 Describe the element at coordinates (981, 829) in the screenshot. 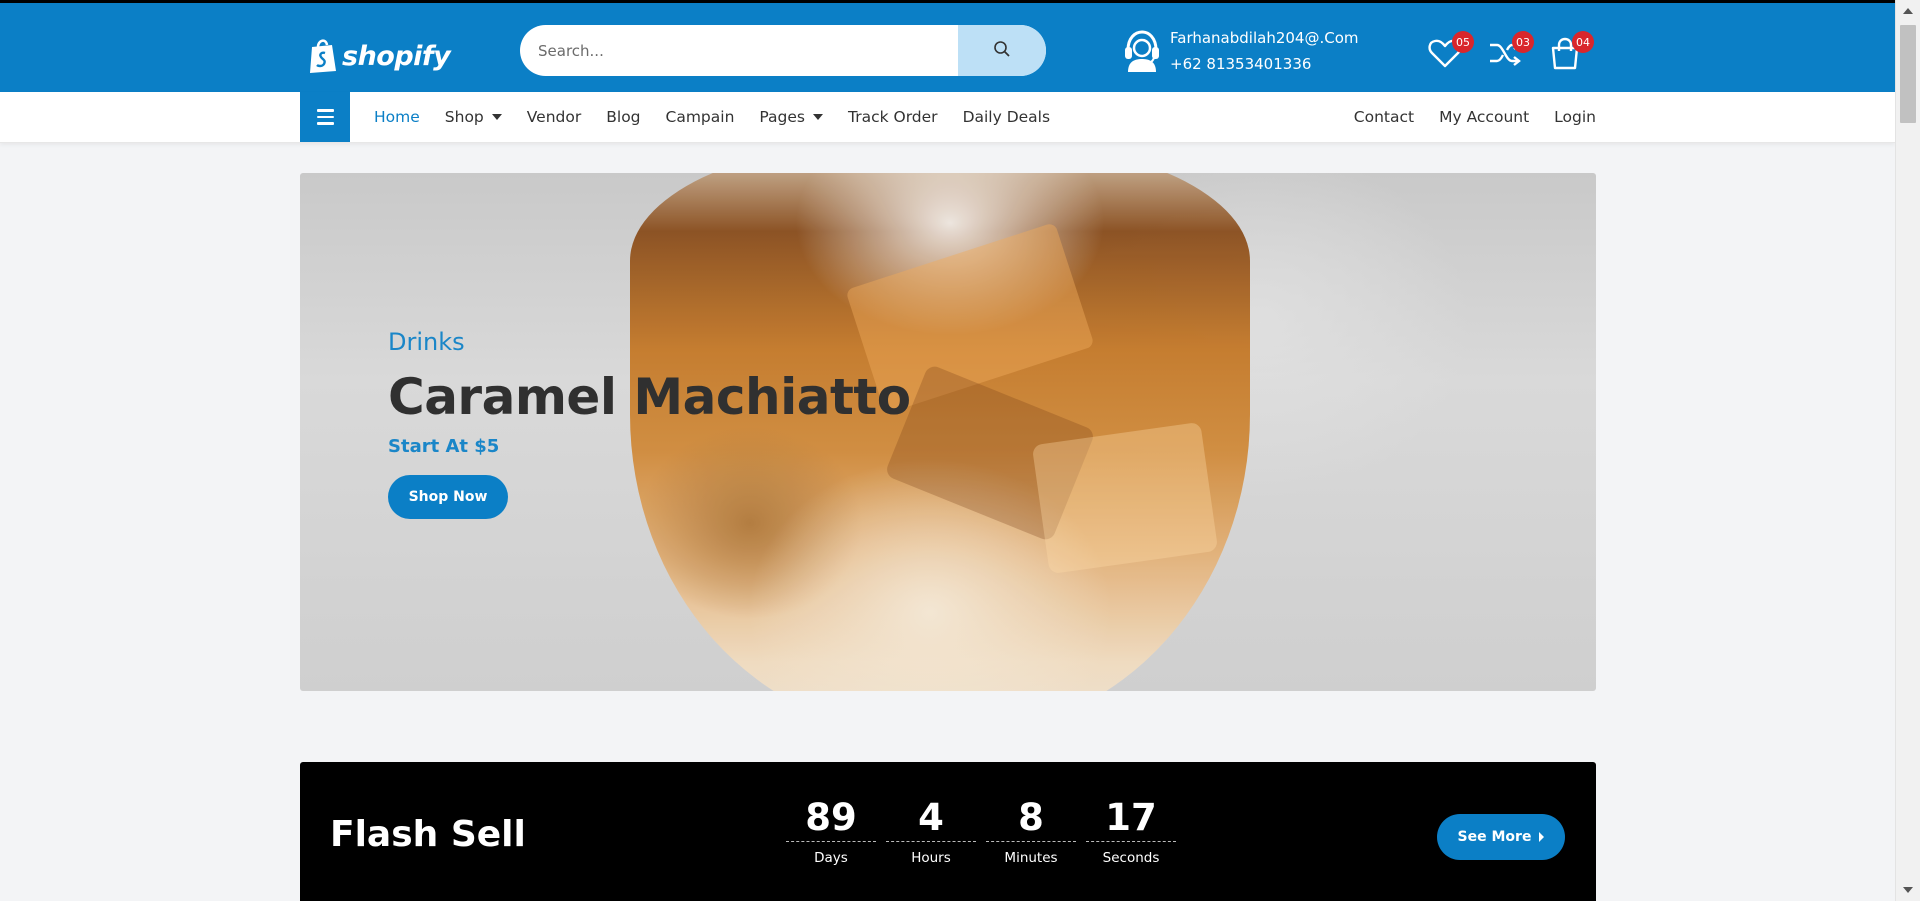

I see `countdown-timer: 89 Days 4 Hours 8 Minutes 17 Seconds` at that location.